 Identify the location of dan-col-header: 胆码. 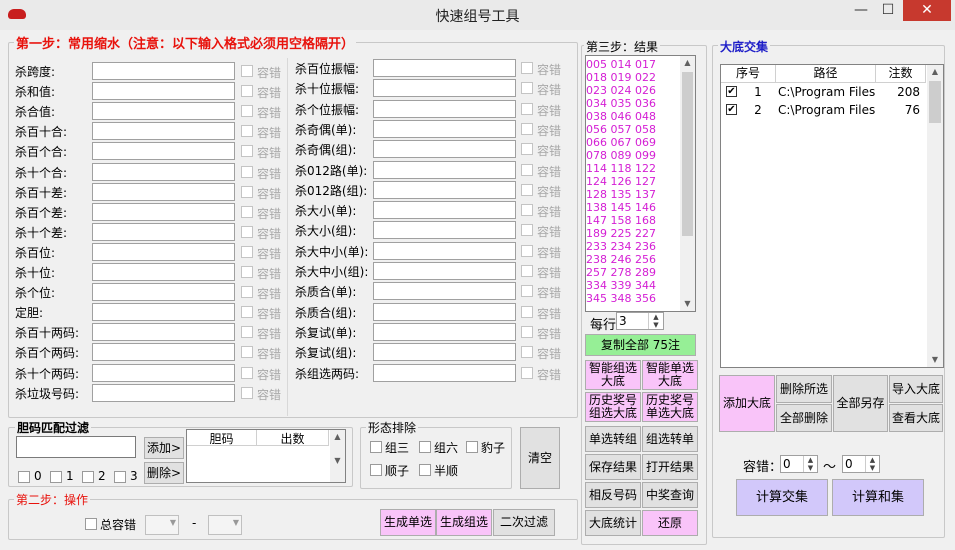
(222, 438).